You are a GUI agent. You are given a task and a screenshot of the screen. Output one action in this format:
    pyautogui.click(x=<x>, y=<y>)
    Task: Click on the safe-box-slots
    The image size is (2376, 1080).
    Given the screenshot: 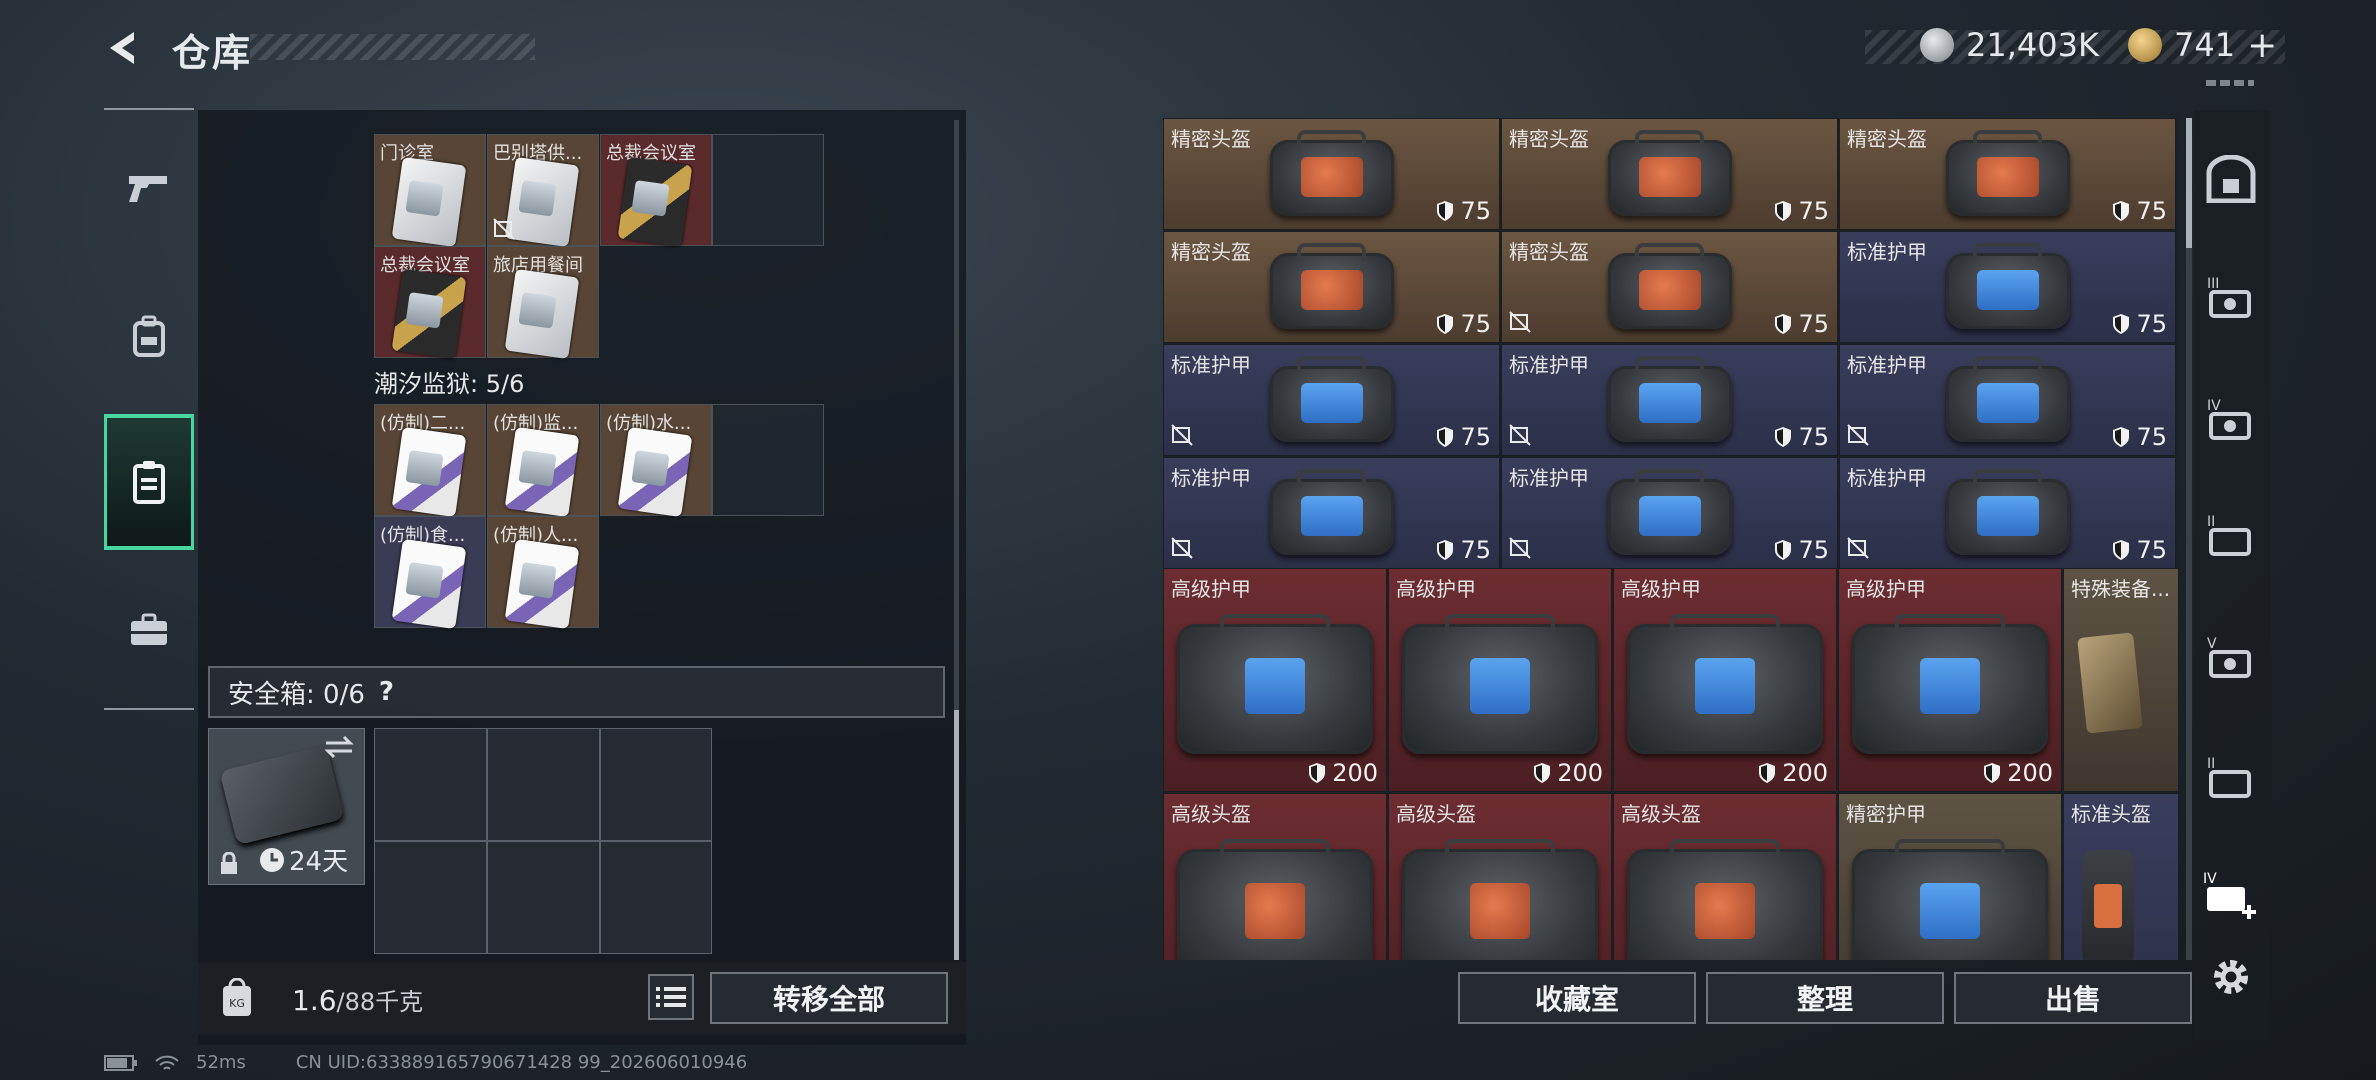 What is the action you would take?
    pyautogui.click(x=543, y=841)
    